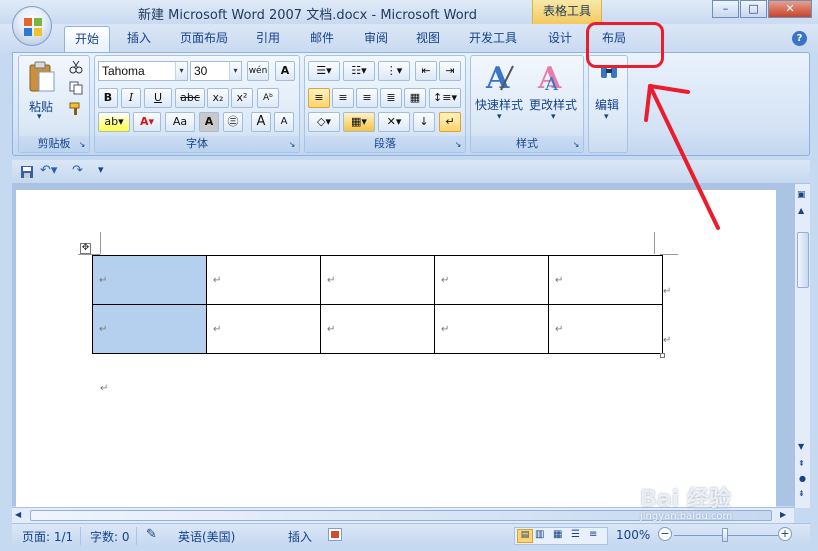  I want to click on quick-styles-arrow-icon: ▾, so click(499, 117).